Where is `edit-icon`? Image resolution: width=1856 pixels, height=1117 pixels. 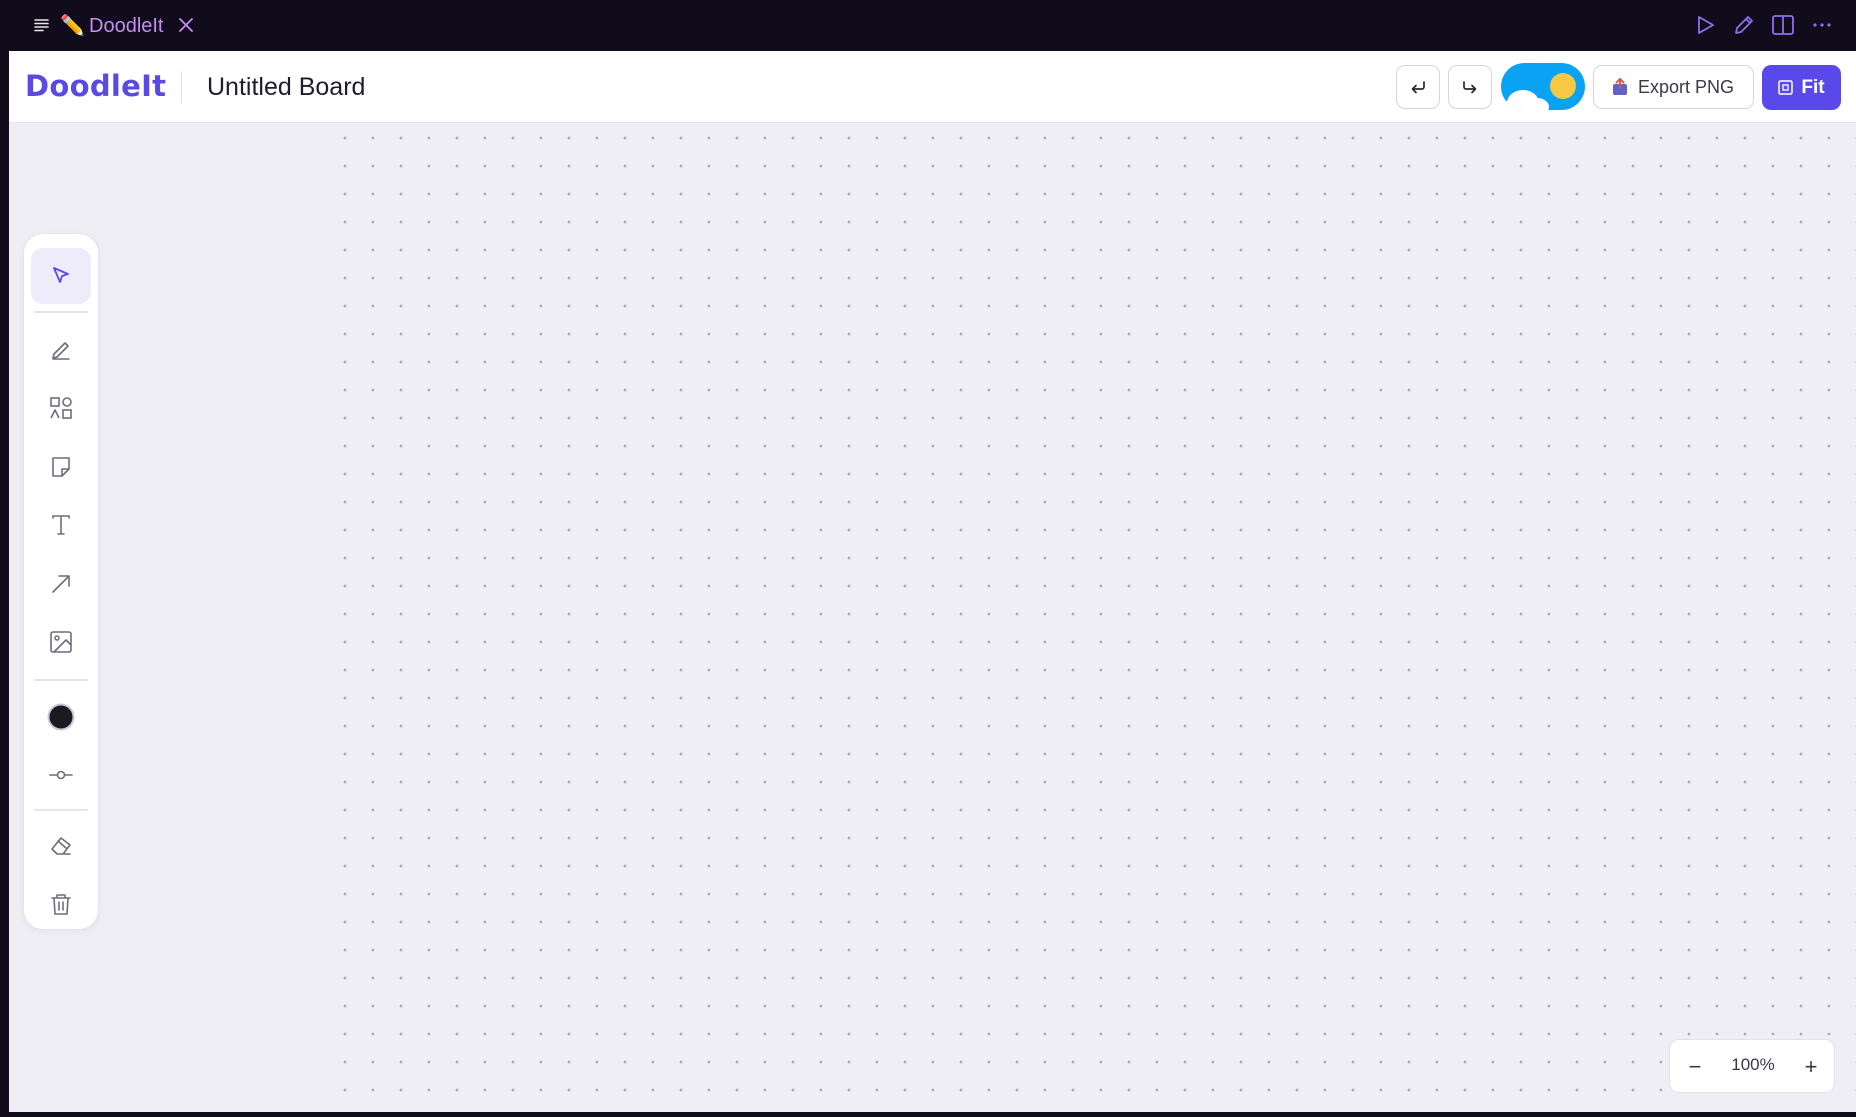
edit-icon is located at coordinates (1744, 25).